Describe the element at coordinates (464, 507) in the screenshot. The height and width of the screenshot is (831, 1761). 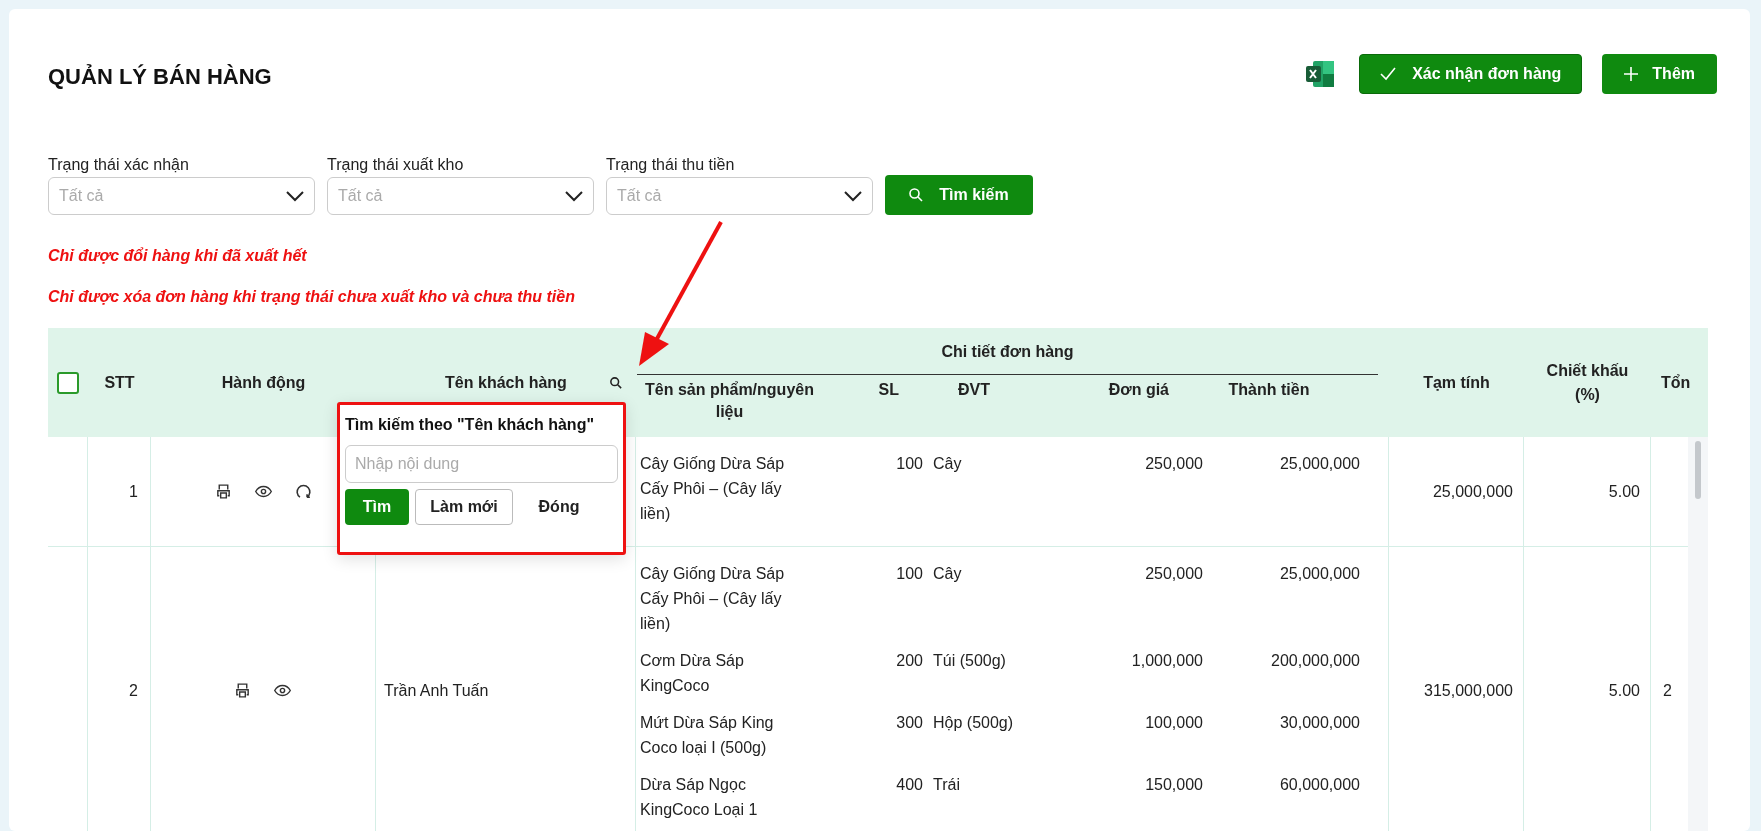
I see `reset-button: Làm mới` at that location.